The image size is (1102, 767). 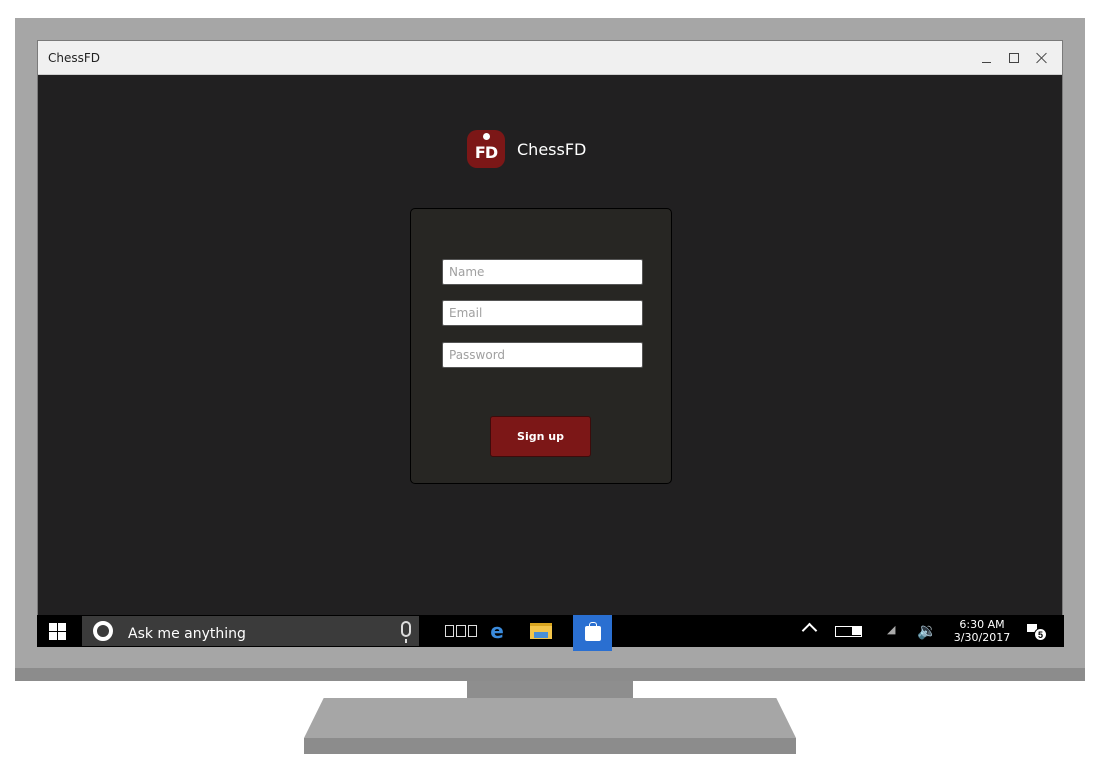 What do you see at coordinates (540, 436) in the screenshot?
I see `signup-button: Sign up` at bounding box center [540, 436].